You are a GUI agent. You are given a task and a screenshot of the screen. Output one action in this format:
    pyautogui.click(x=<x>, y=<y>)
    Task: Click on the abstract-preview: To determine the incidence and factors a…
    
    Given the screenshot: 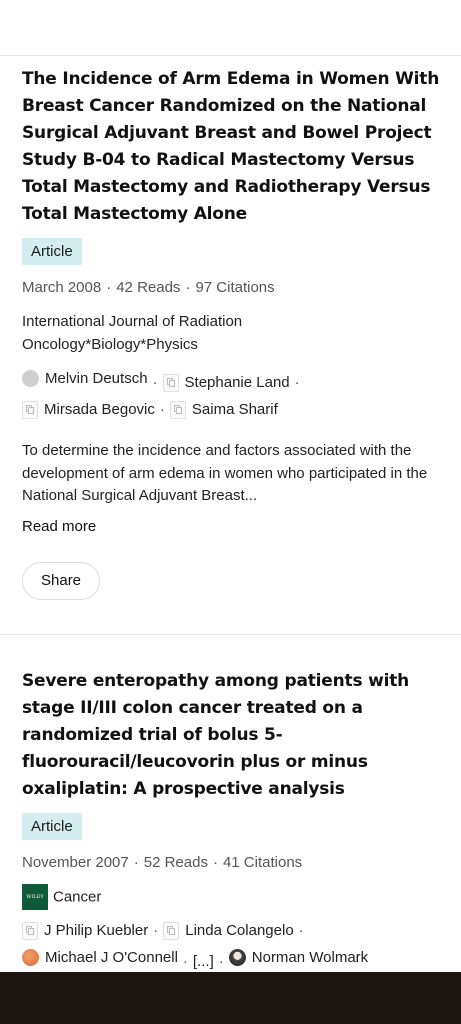 What is the action you would take?
    pyautogui.click(x=225, y=473)
    